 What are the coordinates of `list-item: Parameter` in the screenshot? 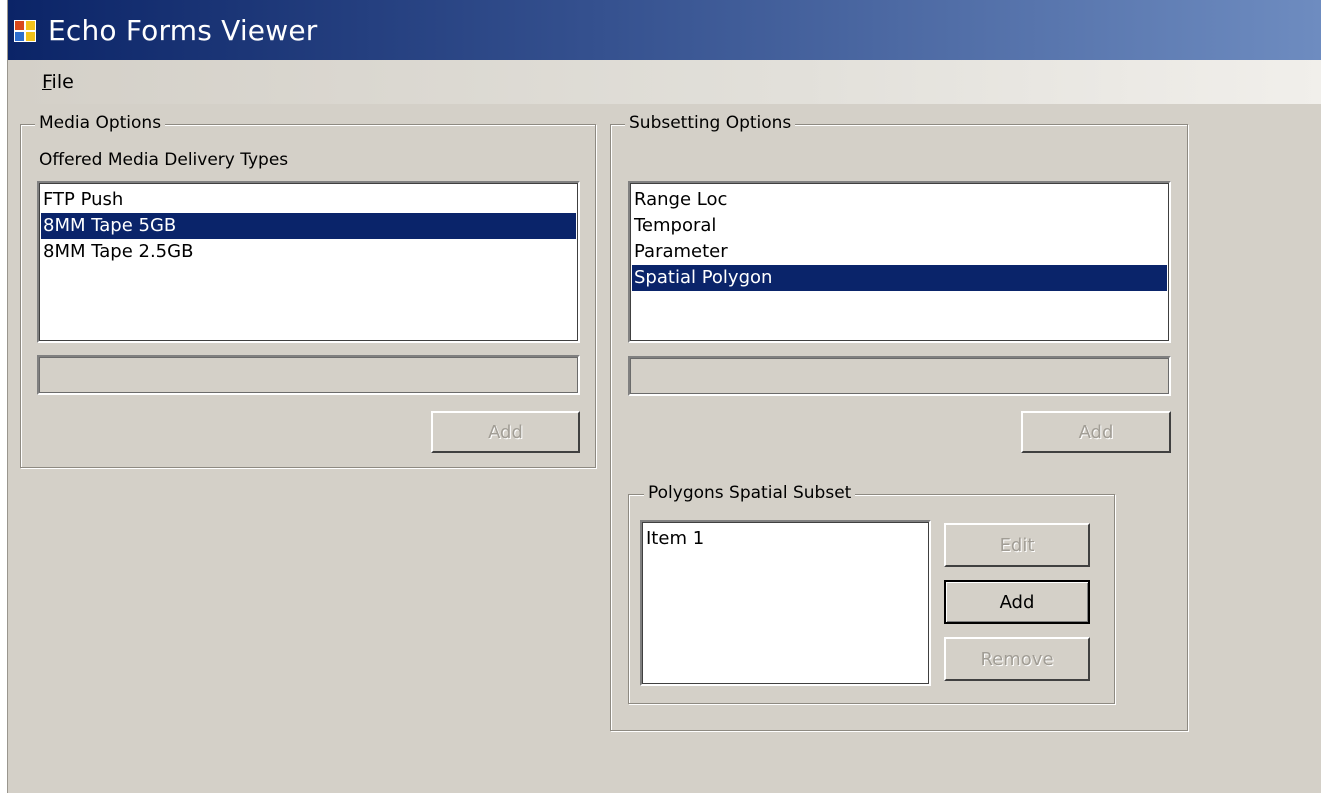 It's located at (899, 252).